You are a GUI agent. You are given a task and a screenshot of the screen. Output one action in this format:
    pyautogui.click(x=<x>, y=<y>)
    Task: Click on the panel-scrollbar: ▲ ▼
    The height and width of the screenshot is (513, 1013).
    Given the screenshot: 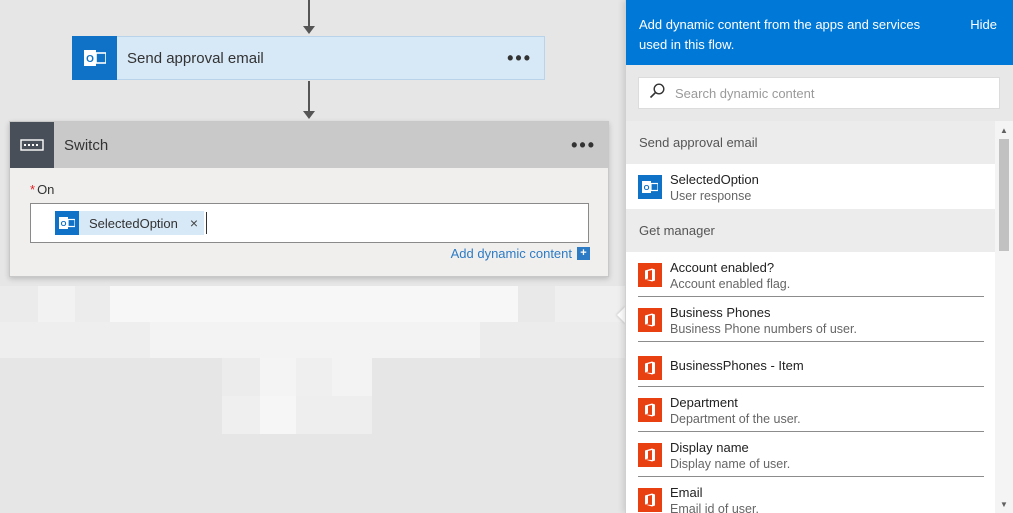 What is the action you would take?
    pyautogui.click(x=1004, y=317)
    